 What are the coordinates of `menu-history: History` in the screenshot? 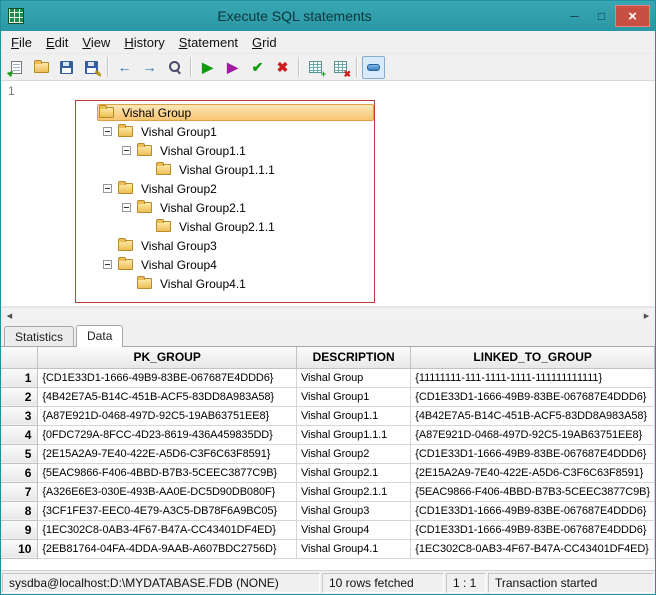 It's located at (144, 42).